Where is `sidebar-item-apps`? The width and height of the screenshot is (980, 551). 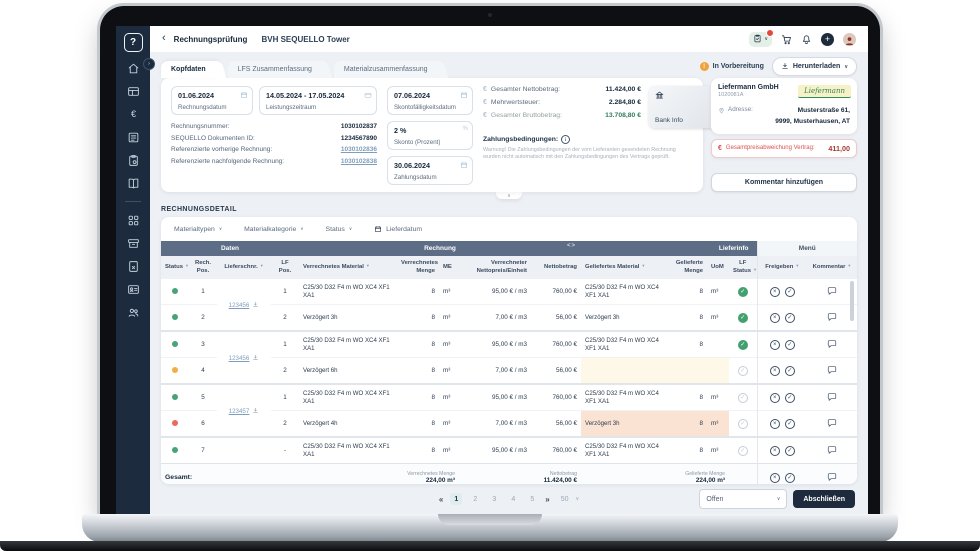
sidebar-item-apps is located at coordinates (133, 220).